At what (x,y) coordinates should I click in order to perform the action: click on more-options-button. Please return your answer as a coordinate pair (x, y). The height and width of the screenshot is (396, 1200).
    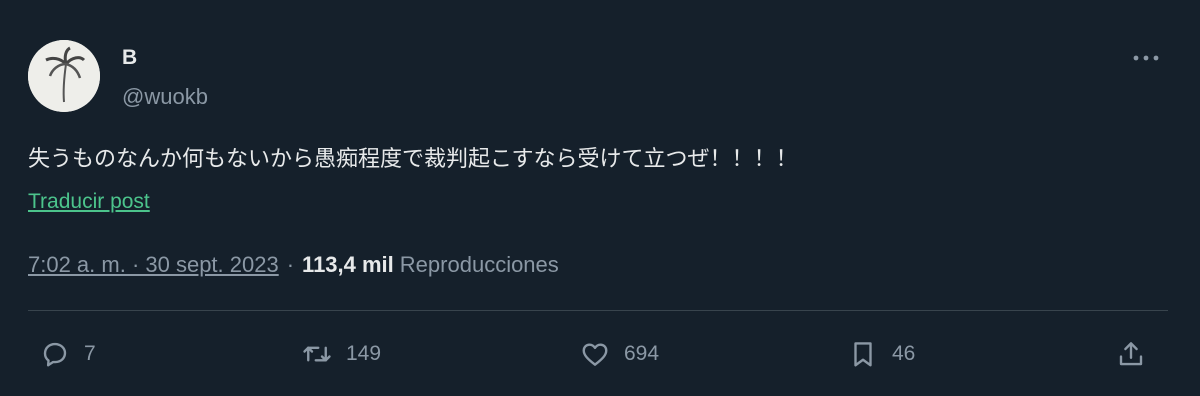
    Looking at the image, I should click on (1146, 58).